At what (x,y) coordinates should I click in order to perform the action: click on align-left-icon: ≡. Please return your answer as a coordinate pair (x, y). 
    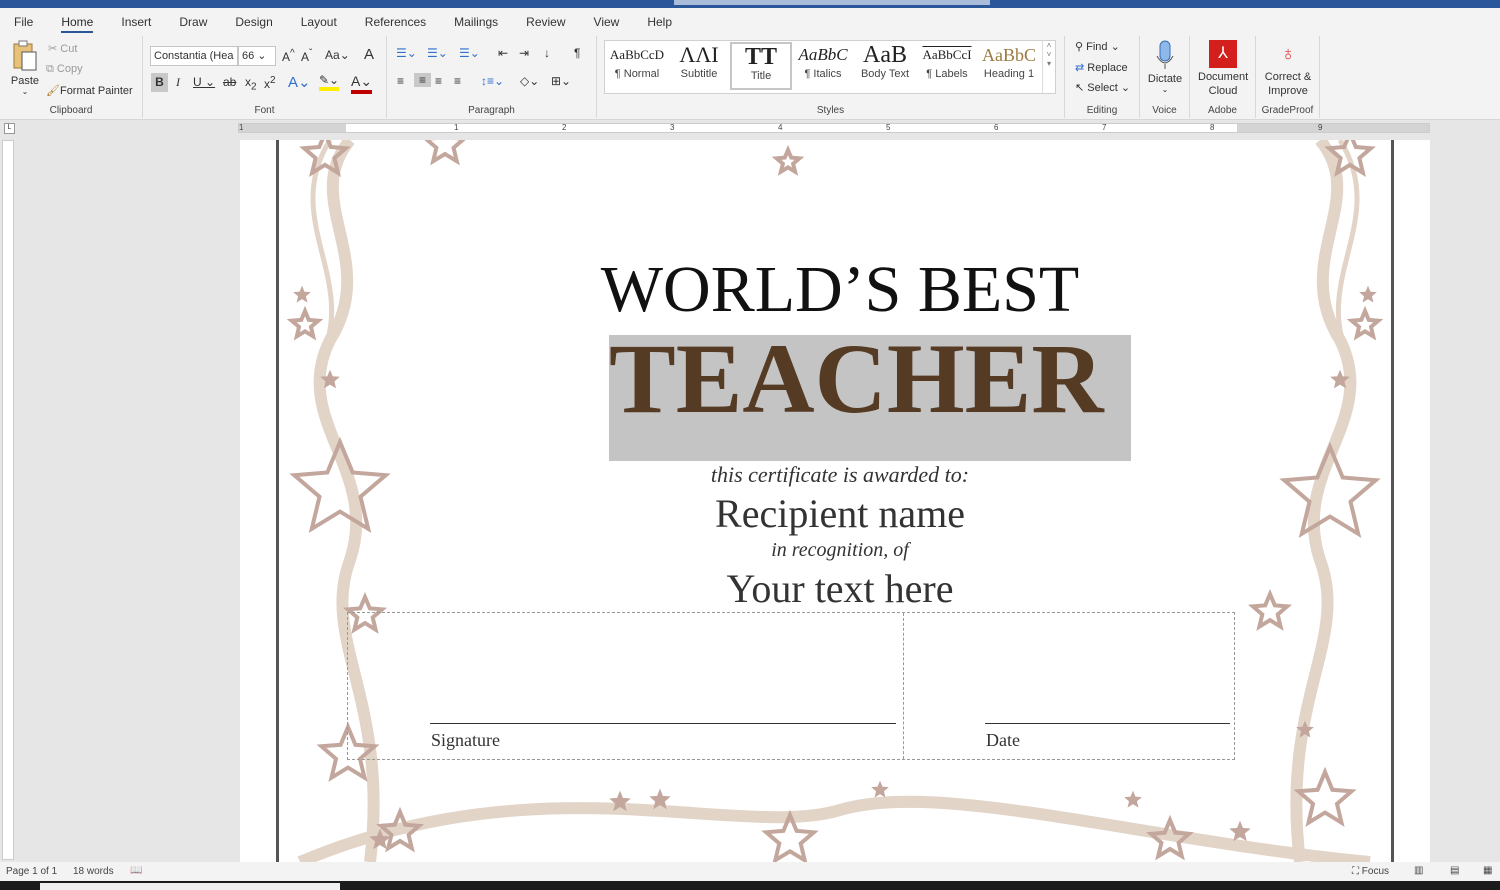
    Looking at the image, I should click on (400, 81).